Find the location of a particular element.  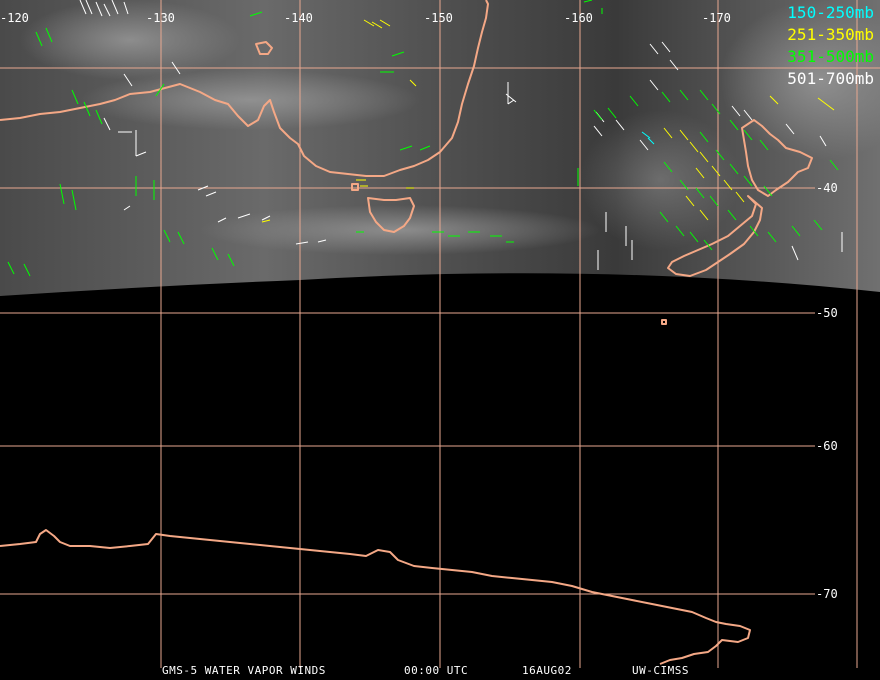

footer-time: 00:00 UTC is located at coordinates (436, 670).